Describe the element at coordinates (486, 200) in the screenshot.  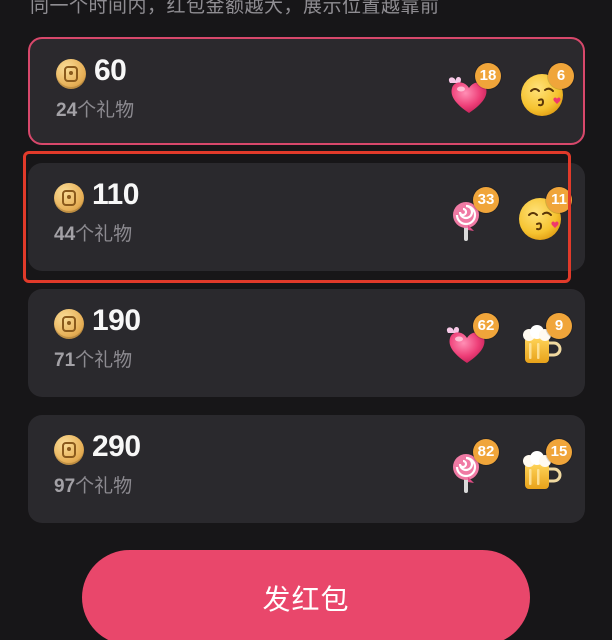
I see `gift-count-badge: 33` at that location.